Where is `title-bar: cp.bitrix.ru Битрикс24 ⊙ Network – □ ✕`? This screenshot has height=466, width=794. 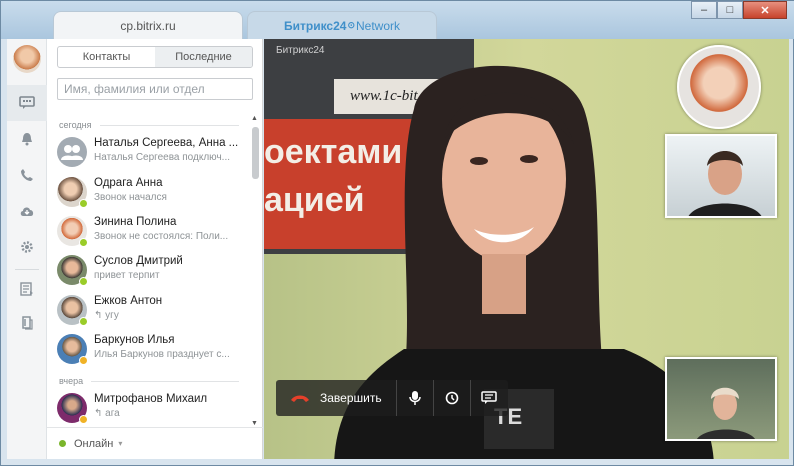 title-bar: cp.bitrix.ru Битрикс24 ⊙ Network – □ ✕ is located at coordinates (397, 20).